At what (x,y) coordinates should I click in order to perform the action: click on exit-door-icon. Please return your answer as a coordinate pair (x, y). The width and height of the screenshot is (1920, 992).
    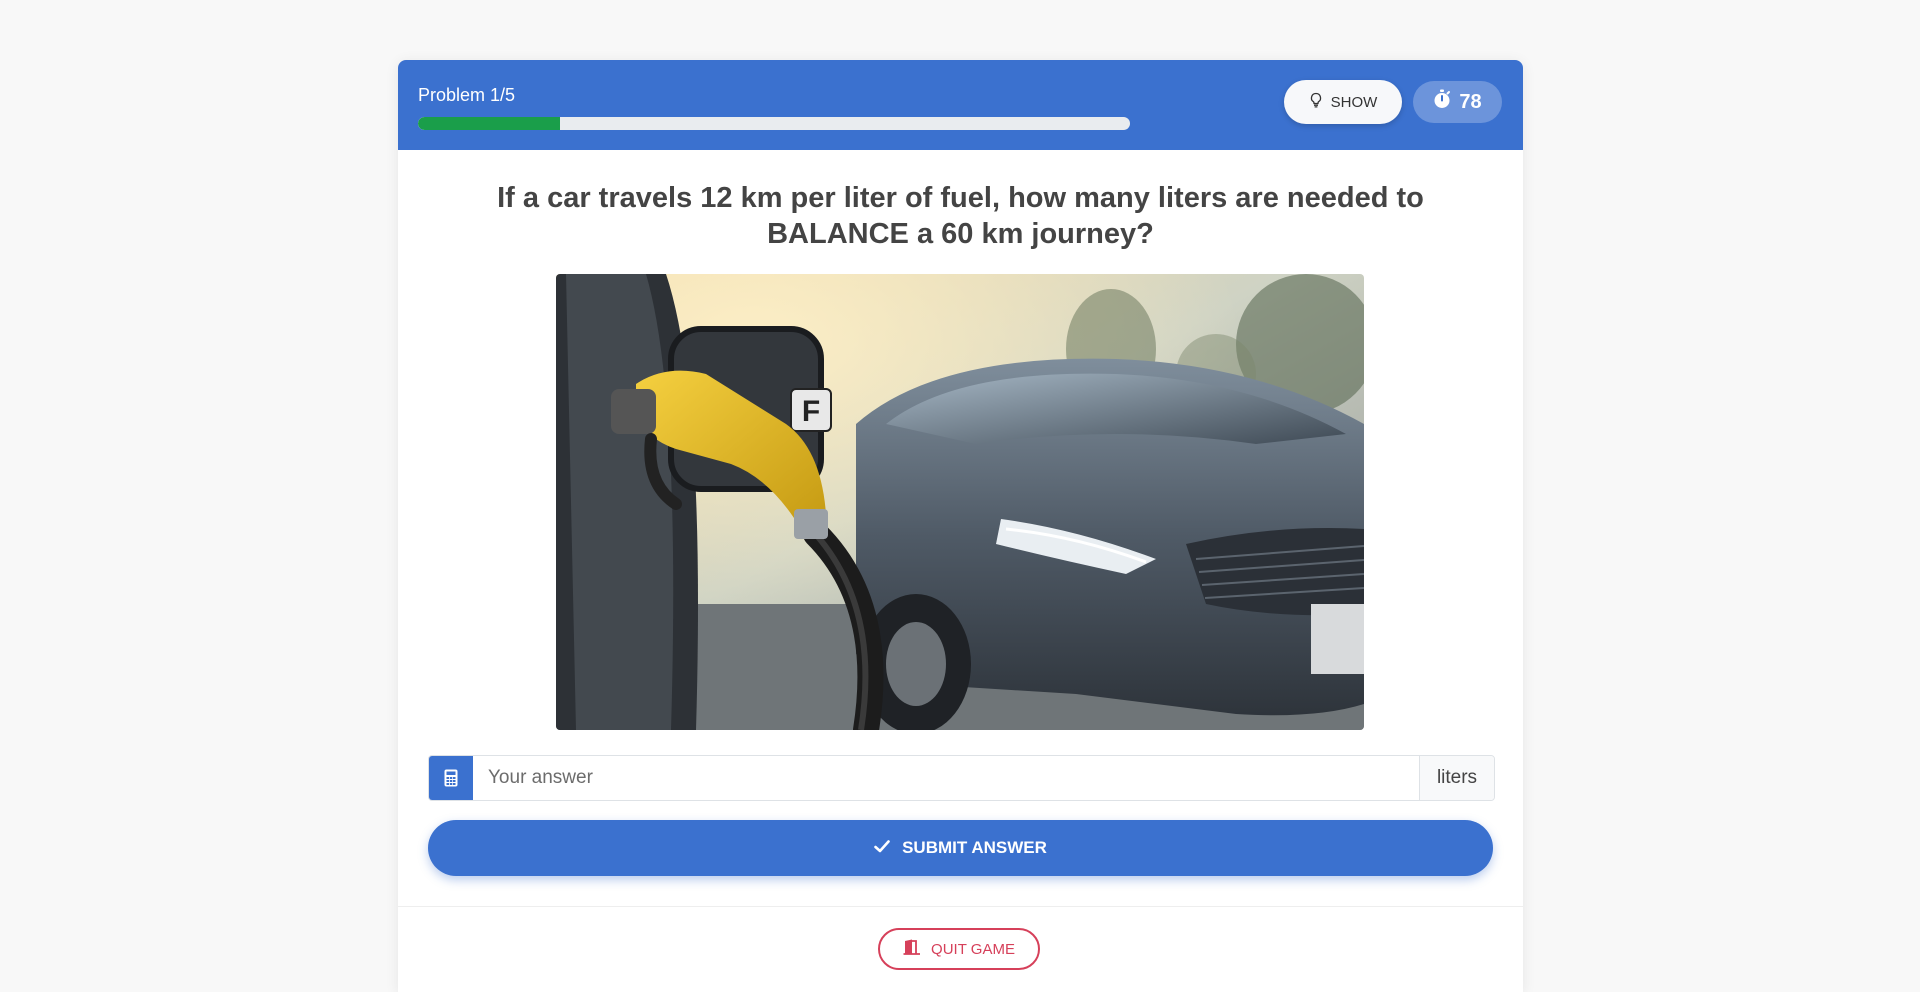
    Looking at the image, I should click on (912, 949).